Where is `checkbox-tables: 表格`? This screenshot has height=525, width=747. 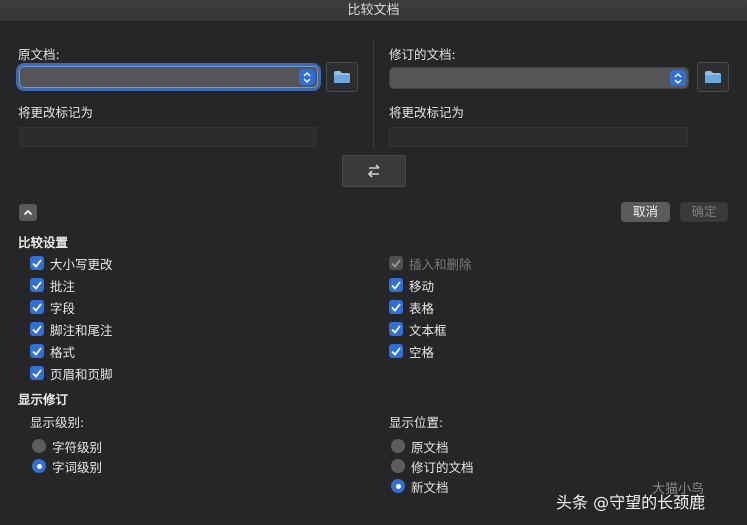
checkbox-tables: 表格 is located at coordinates (411, 307).